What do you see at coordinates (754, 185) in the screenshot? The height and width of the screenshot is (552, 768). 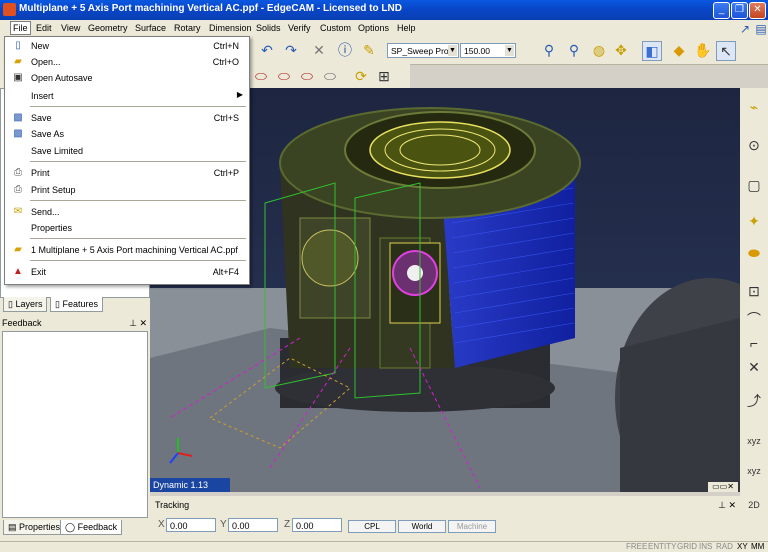 I see `rectangle-icon: ▢` at bounding box center [754, 185].